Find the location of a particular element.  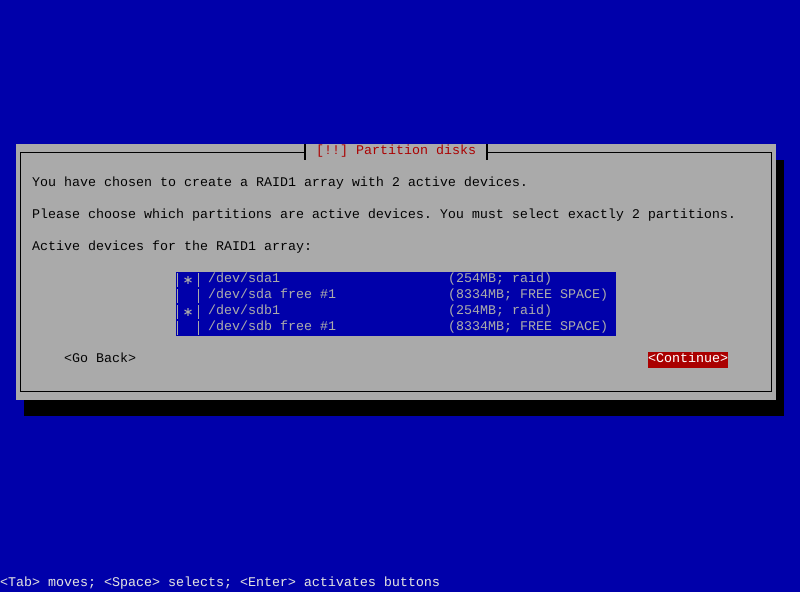

dialog-button: <Go Back> is located at coordinates (100, 360).